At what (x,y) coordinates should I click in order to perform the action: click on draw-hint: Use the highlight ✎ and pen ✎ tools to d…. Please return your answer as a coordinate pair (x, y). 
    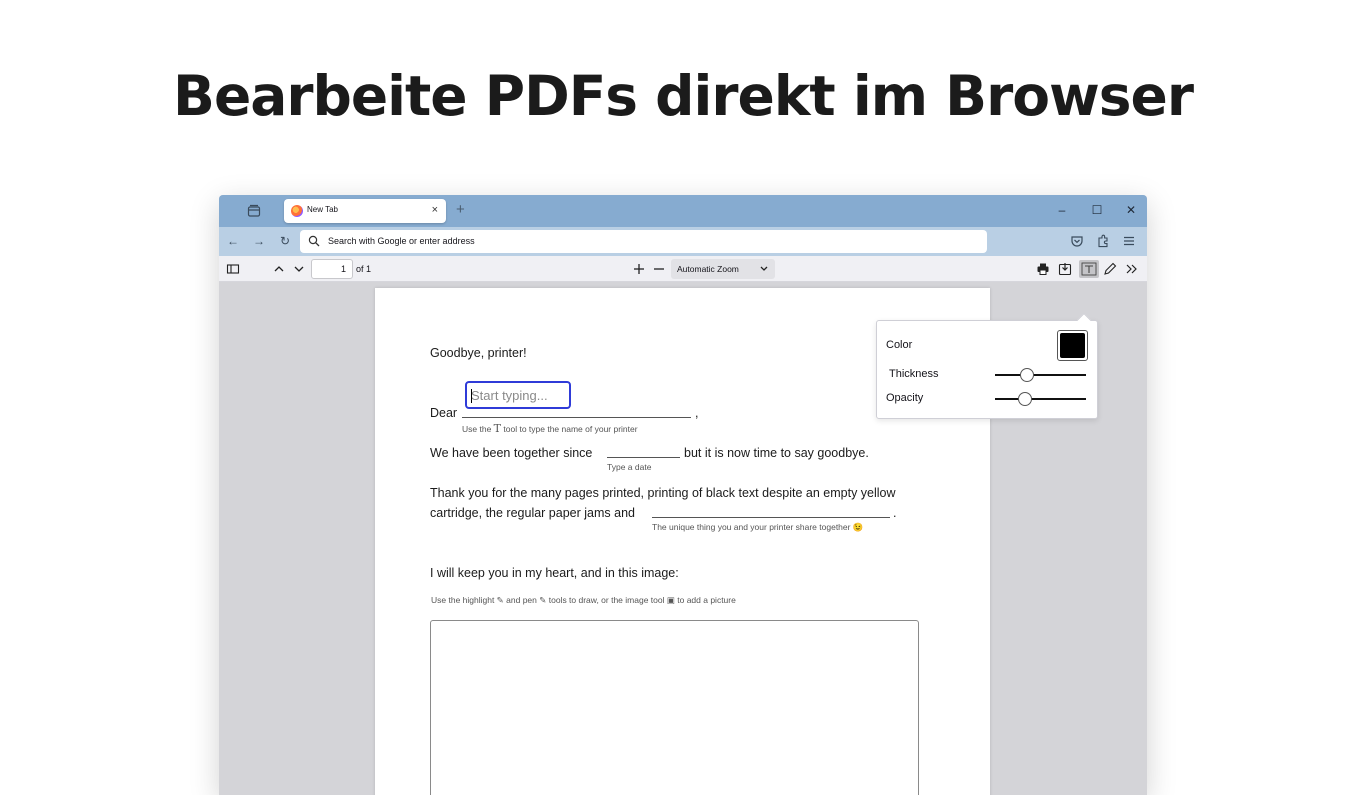
    Looking at the image, I should click on (583, 600).